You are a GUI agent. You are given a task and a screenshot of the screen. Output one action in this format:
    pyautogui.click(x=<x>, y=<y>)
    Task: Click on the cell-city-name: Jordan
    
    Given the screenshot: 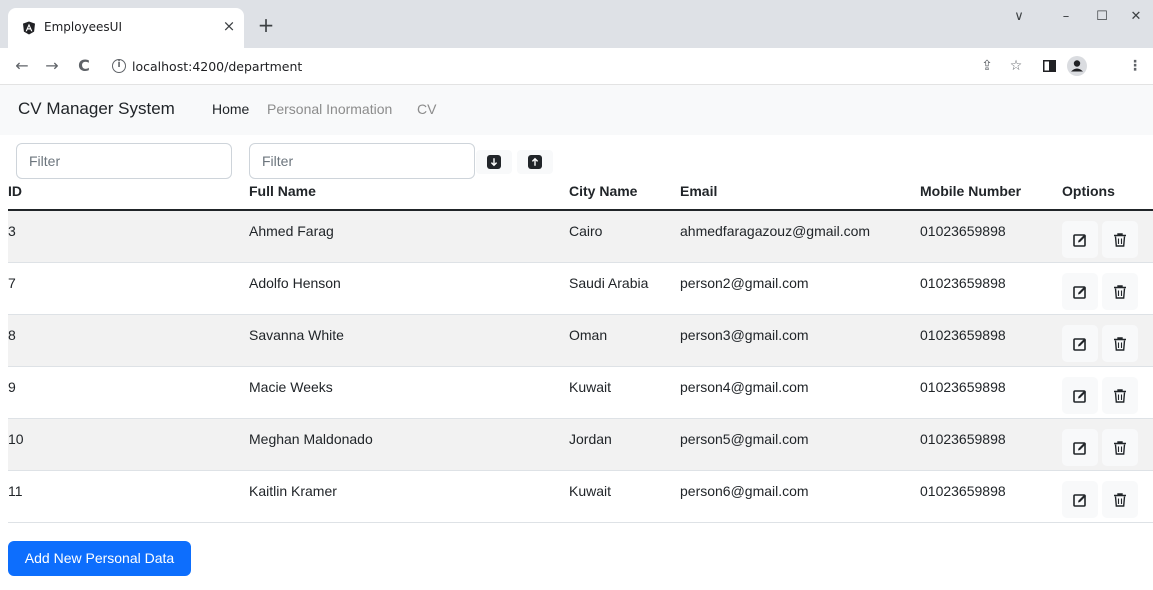 What is the action you would take?
    pyautogui.click(x=590, y=439)
    